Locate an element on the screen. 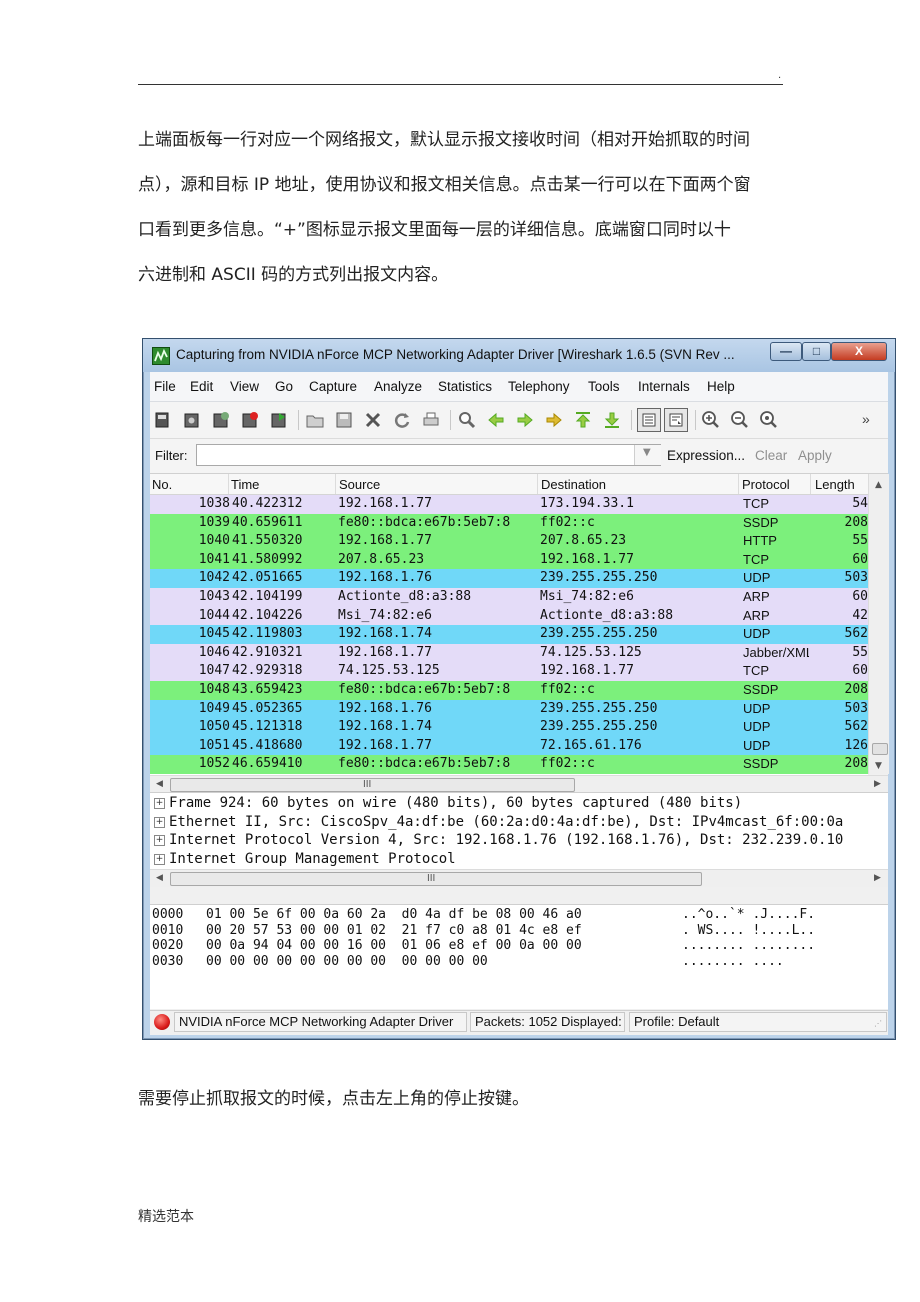 This screenshot has height=1302, width=920. close-button: X is located at coordinates (859, 351).